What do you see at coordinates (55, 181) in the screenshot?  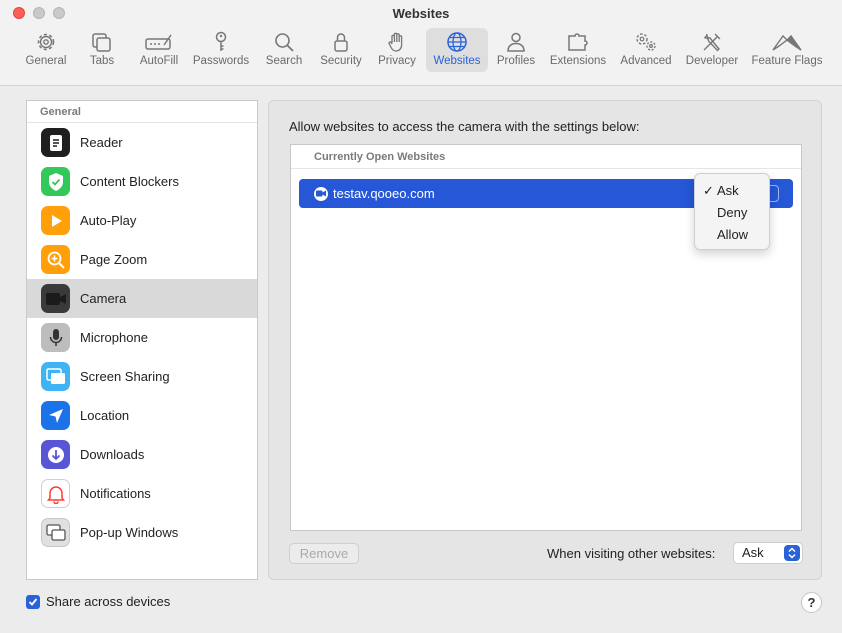 I see `content-blockers-icon` at bounding box center [55, 181].